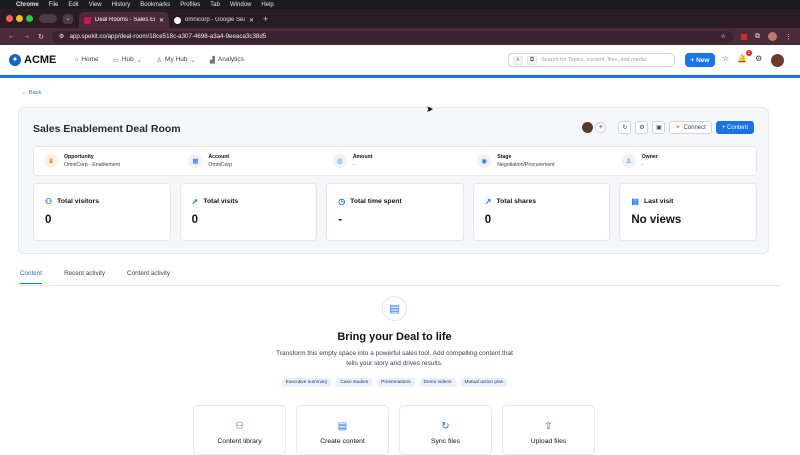 The width and height of the screenshot is (800, 455). Describe the element at coordinates (139, 60) in the screenshot. I see `chevron-down-icon: ⌄` at that location.